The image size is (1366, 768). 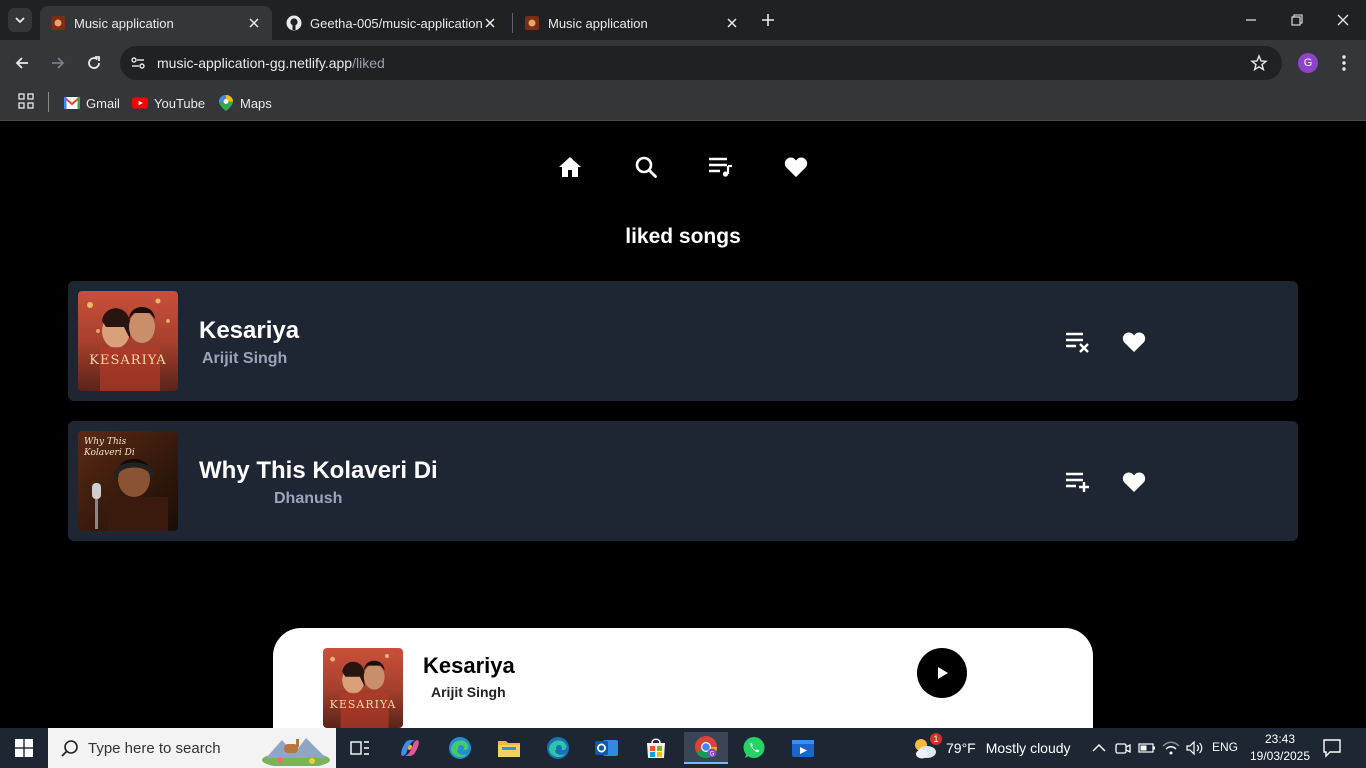 I want to click on bookmark-label: Gmail, so click(x=103, y=103).